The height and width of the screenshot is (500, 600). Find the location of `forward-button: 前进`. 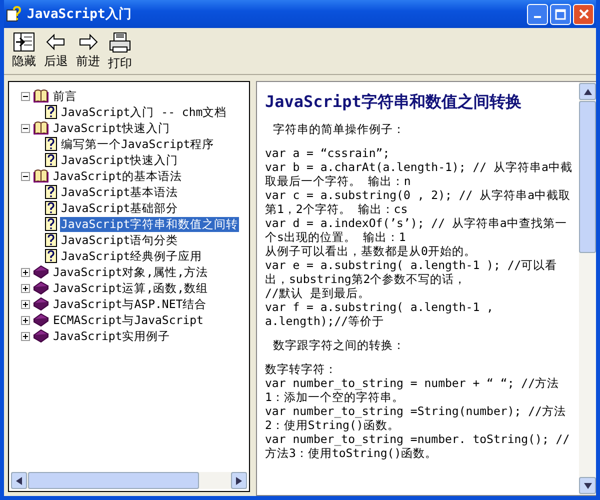

forward-button: 前进 is located at coordinates (88, 52).